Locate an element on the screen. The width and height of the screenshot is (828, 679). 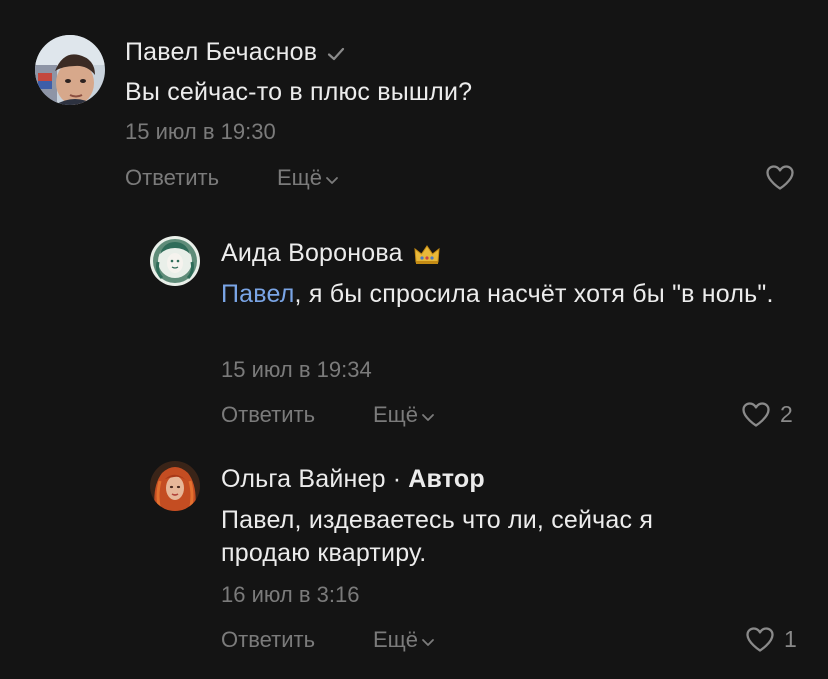
author-name-row: Ольга Вайнер · Автор is located at coordinates (353, 479).